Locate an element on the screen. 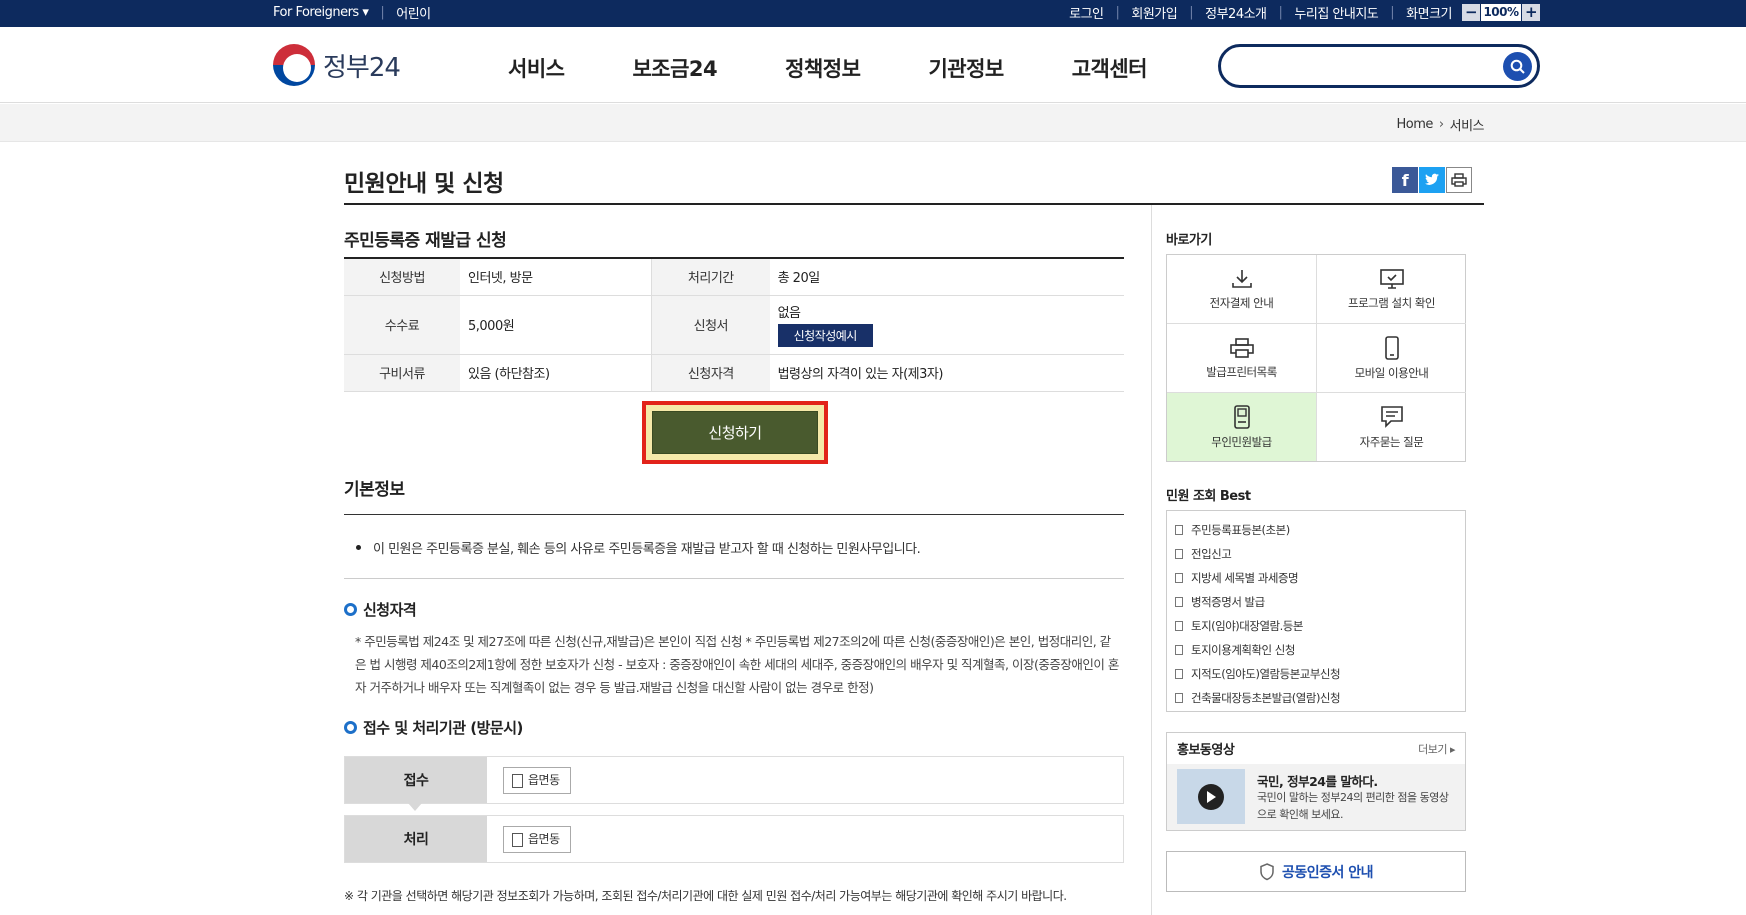  search-button is located at coordinates (1517, 66).